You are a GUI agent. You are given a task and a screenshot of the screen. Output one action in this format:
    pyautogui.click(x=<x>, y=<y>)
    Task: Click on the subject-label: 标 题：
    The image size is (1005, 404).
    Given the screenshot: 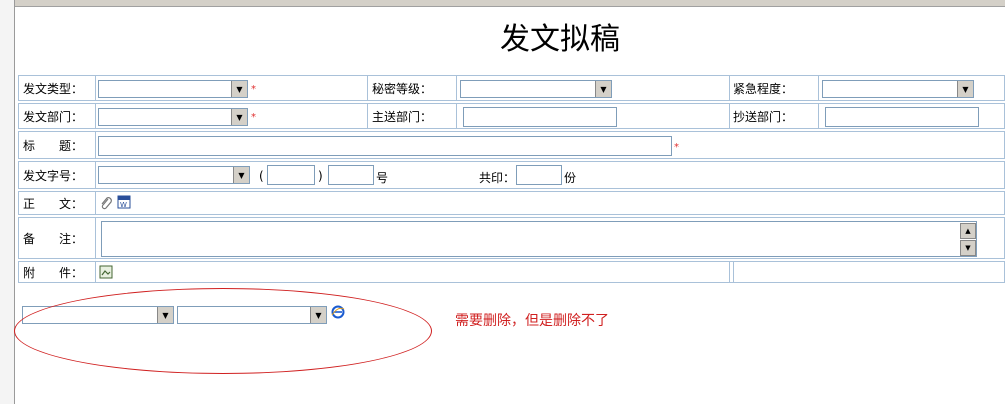 What is the action you would take?
    pyautogui.click(x=53, y=145)
    